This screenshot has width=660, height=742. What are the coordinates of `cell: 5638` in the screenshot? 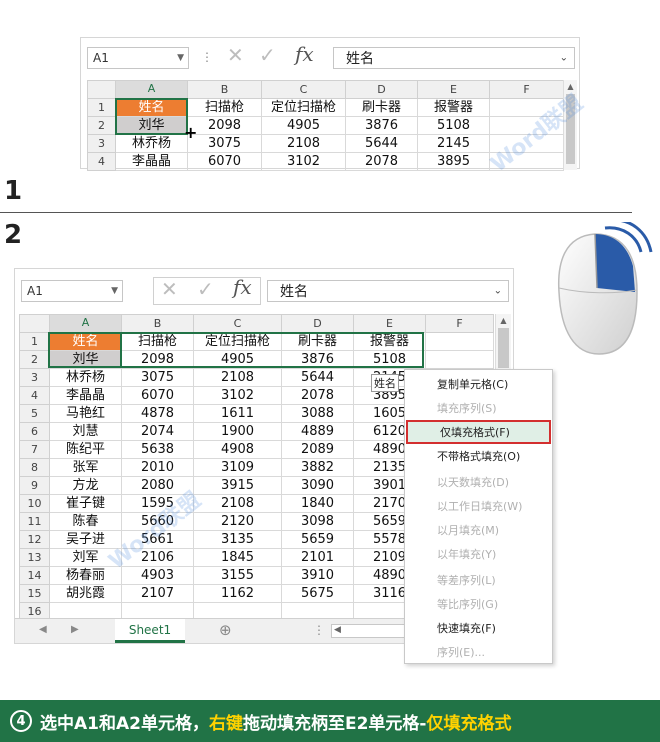 It's located at (157, 449).